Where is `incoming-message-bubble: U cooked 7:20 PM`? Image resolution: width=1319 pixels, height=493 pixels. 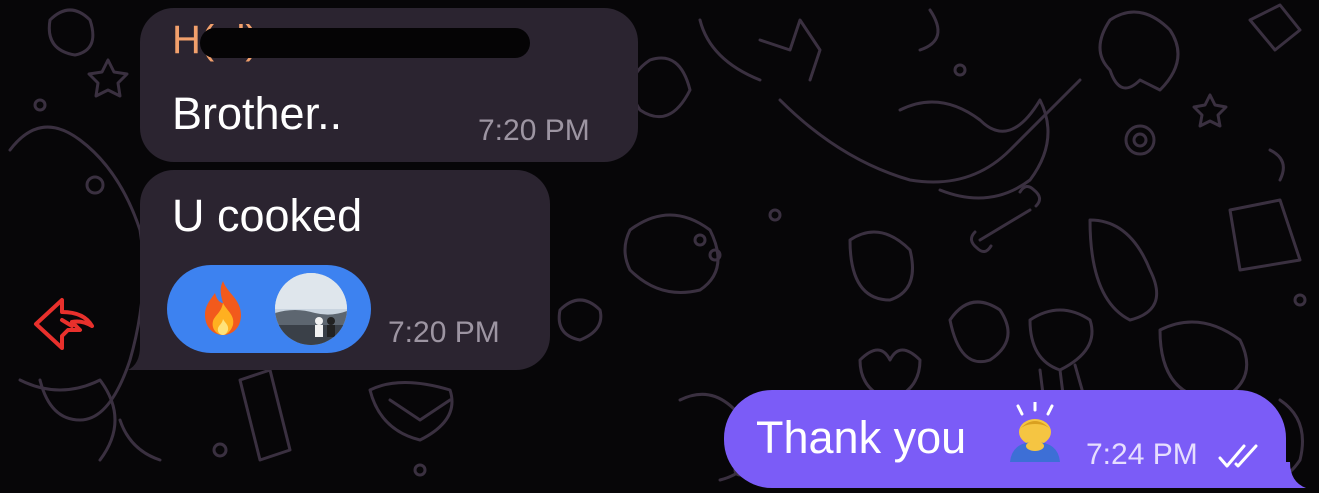
incoming-message-bubble: U cooked 7:20 PM is located at coordinates (345, 270).